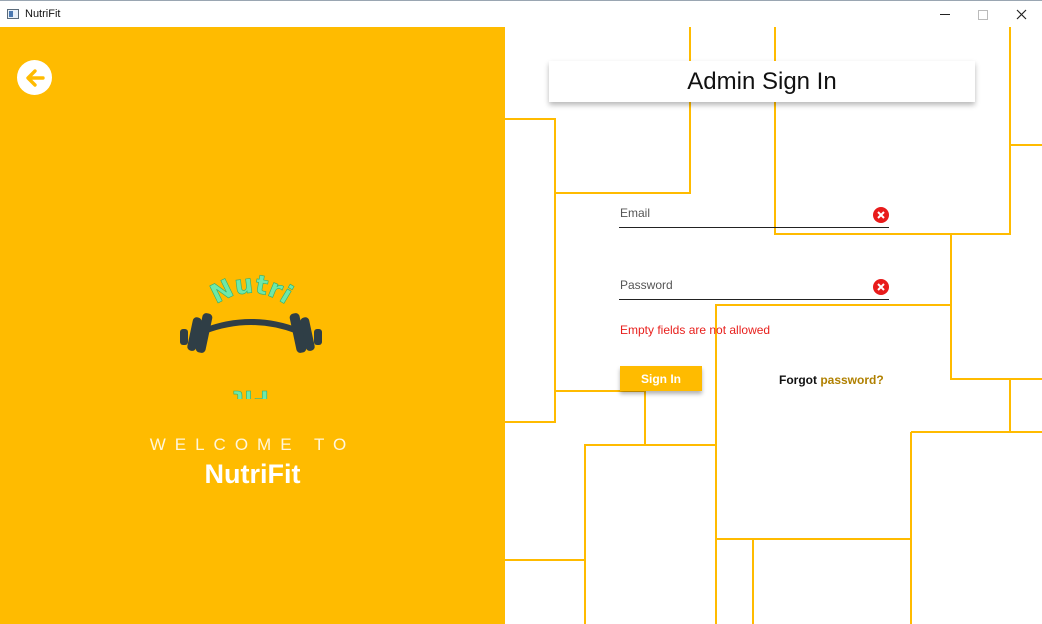  Describe the element at coordinates (850, 380) in the screenshot. I see `password-text: password?` at that location.